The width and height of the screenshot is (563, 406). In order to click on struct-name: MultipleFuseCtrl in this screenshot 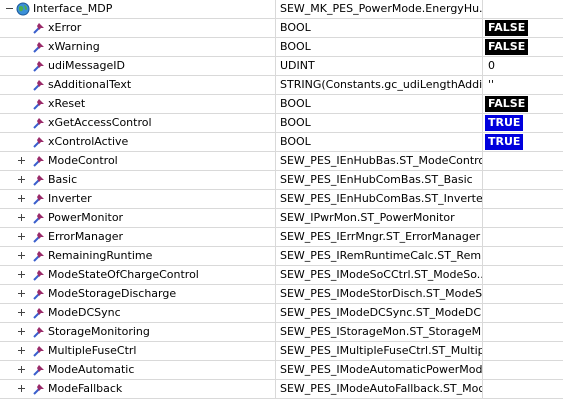, I will do `click(92, 350)`.